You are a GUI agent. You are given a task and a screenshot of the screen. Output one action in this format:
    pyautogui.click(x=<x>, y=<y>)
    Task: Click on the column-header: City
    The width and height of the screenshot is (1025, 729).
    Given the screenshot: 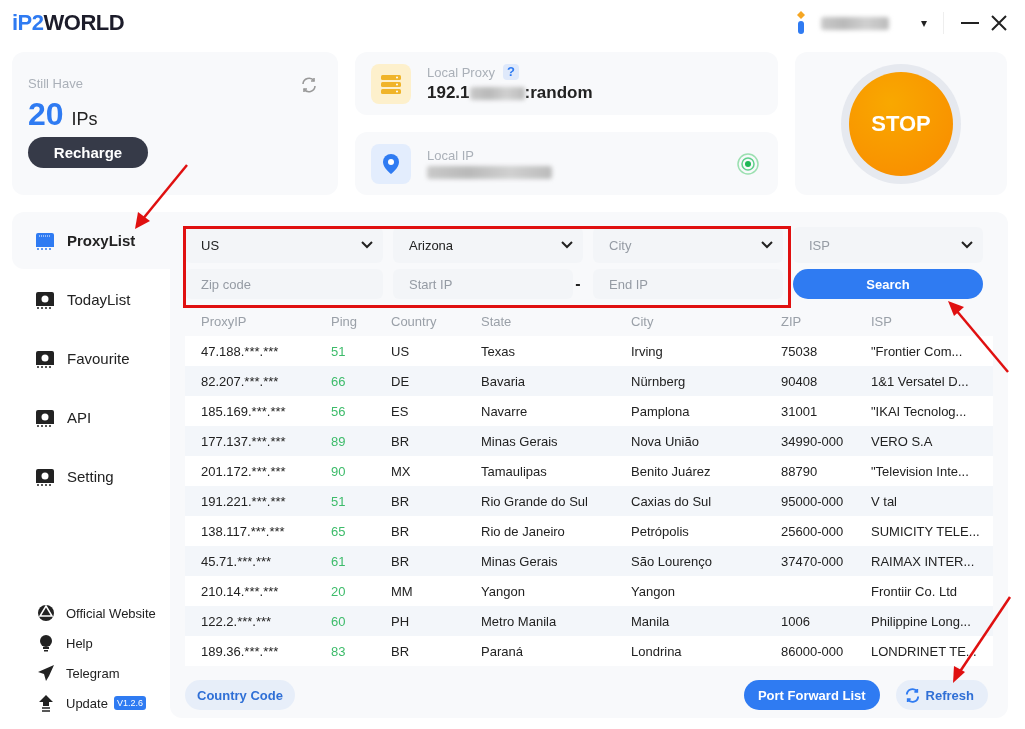 What is the action you would take?
    pyautogui.click(x=643, y=321)
    